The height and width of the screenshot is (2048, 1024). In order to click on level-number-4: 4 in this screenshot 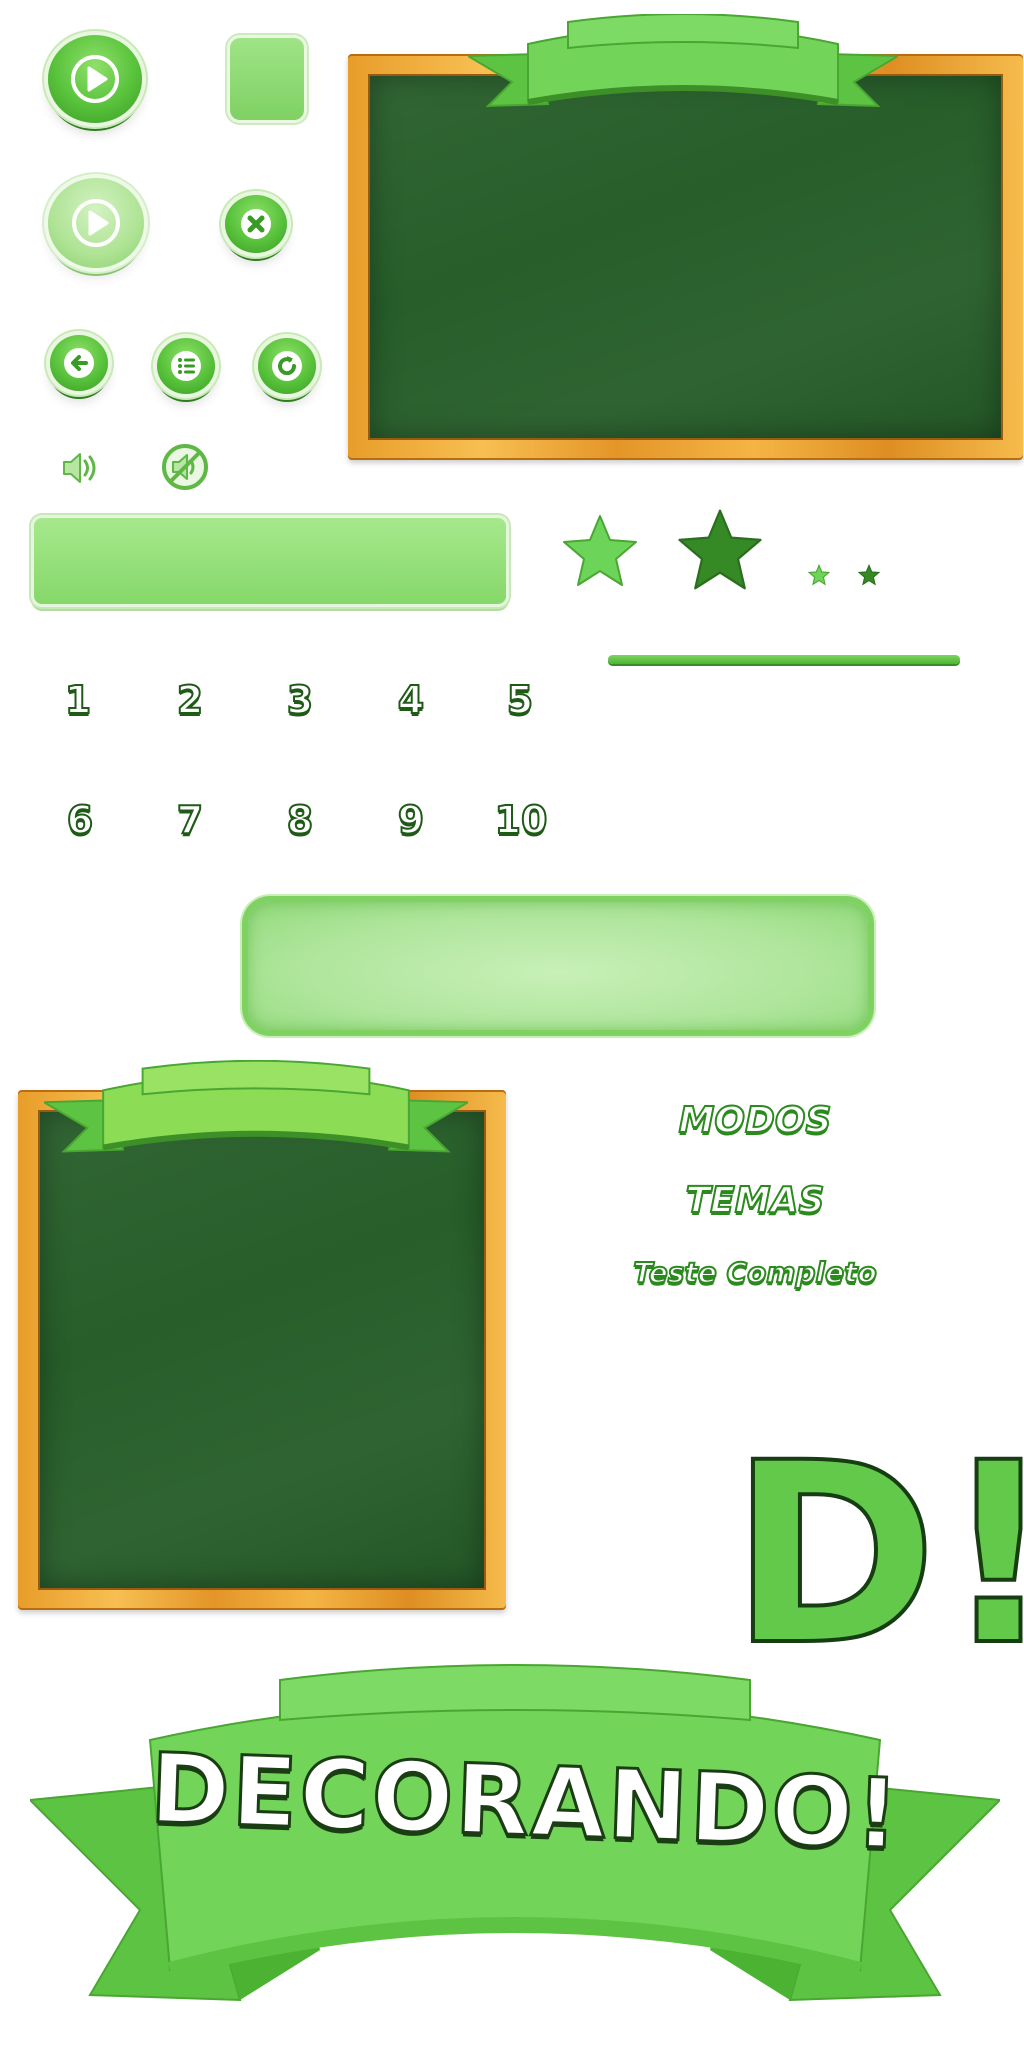, I will do `click(411, 700)`.